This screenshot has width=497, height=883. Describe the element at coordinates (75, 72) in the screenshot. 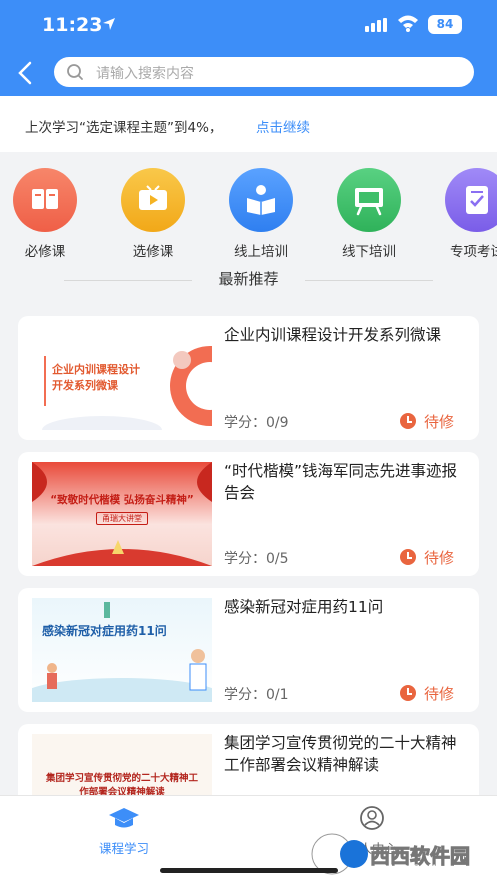

I see `search-icon` at that location.